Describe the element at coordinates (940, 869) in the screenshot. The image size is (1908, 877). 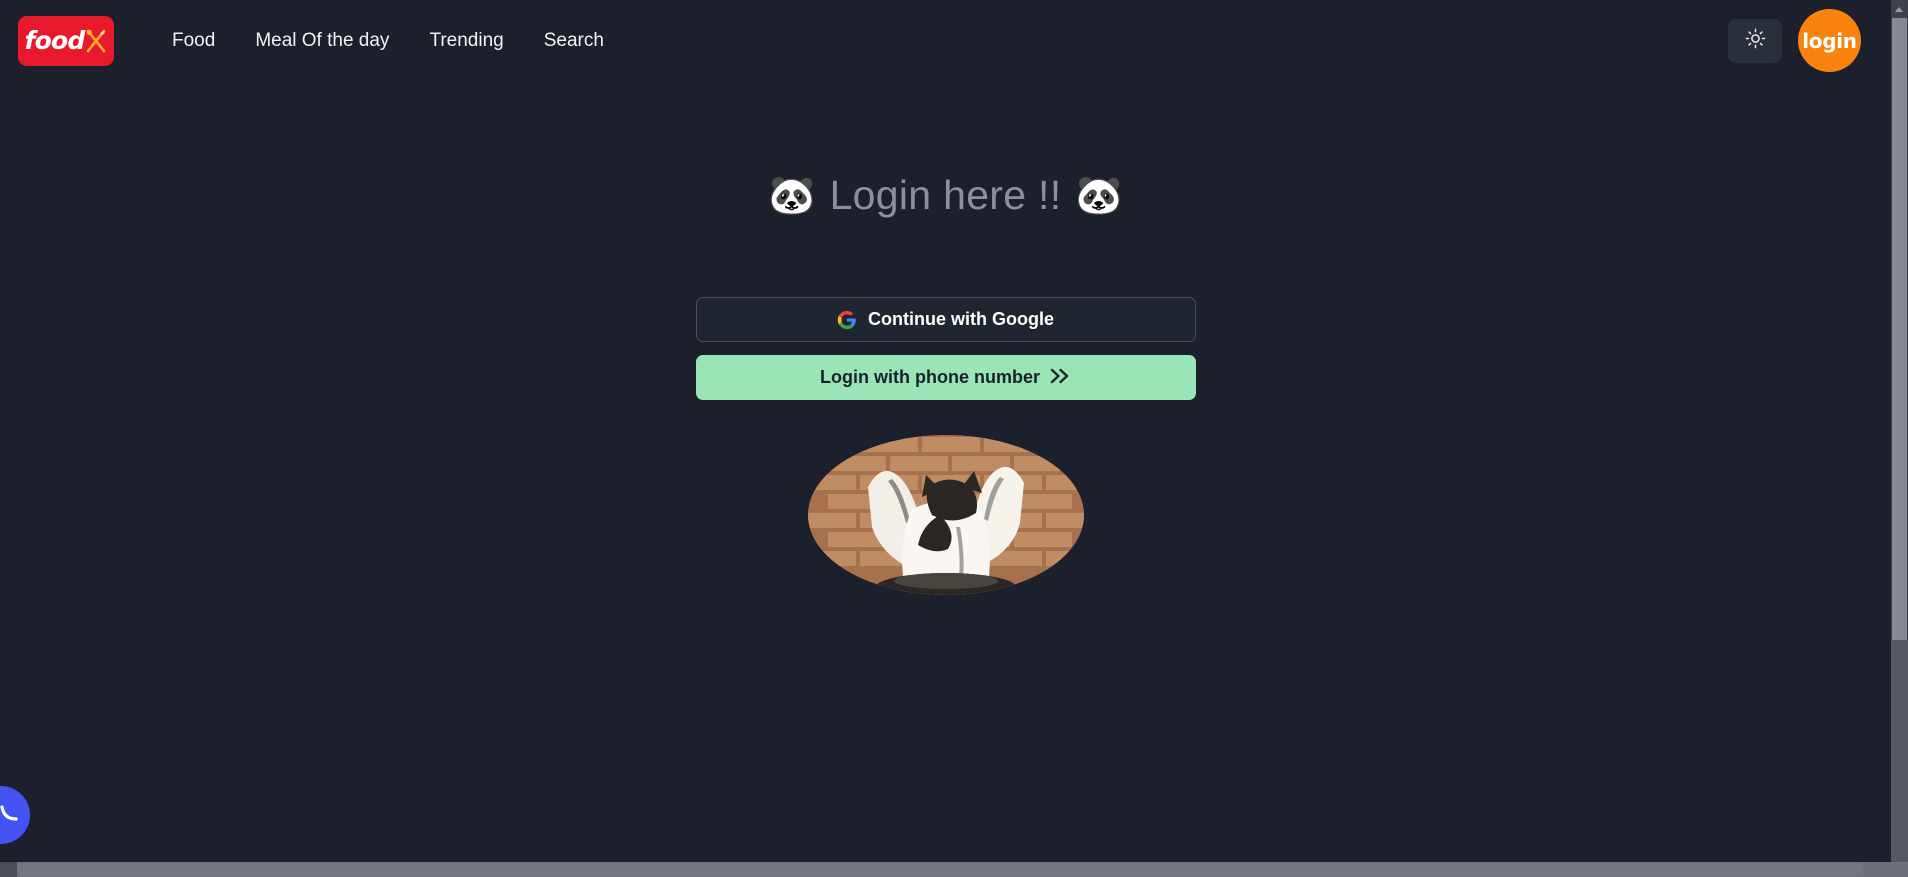
I see `horizontal-scrollbar-thumb` at that location.